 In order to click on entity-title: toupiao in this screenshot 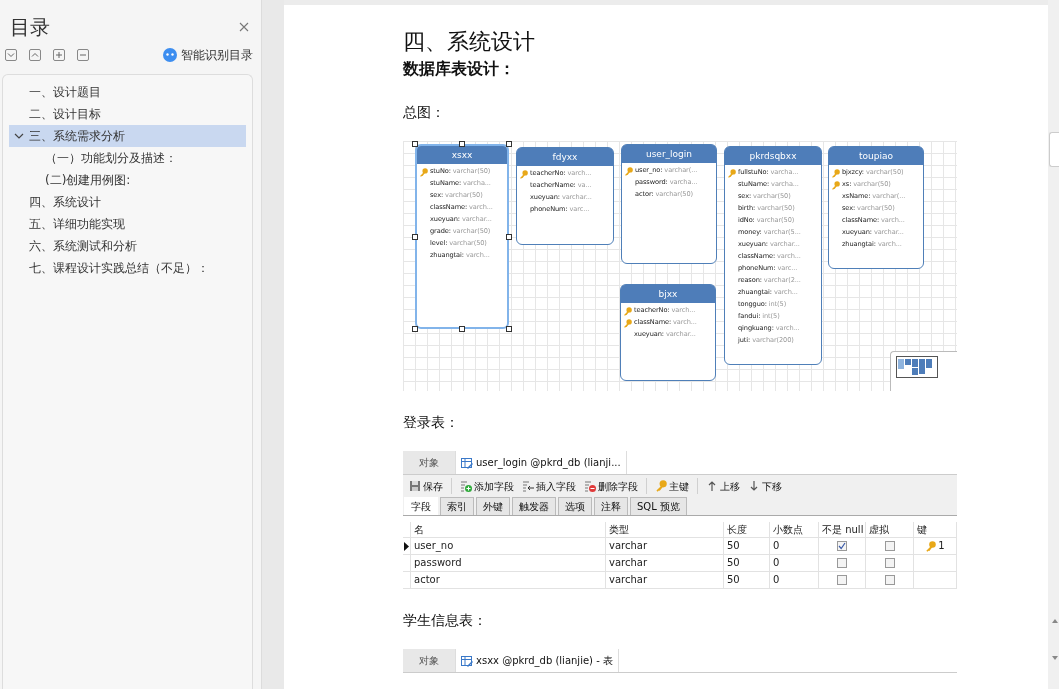, I will do `click(876, 156)`.